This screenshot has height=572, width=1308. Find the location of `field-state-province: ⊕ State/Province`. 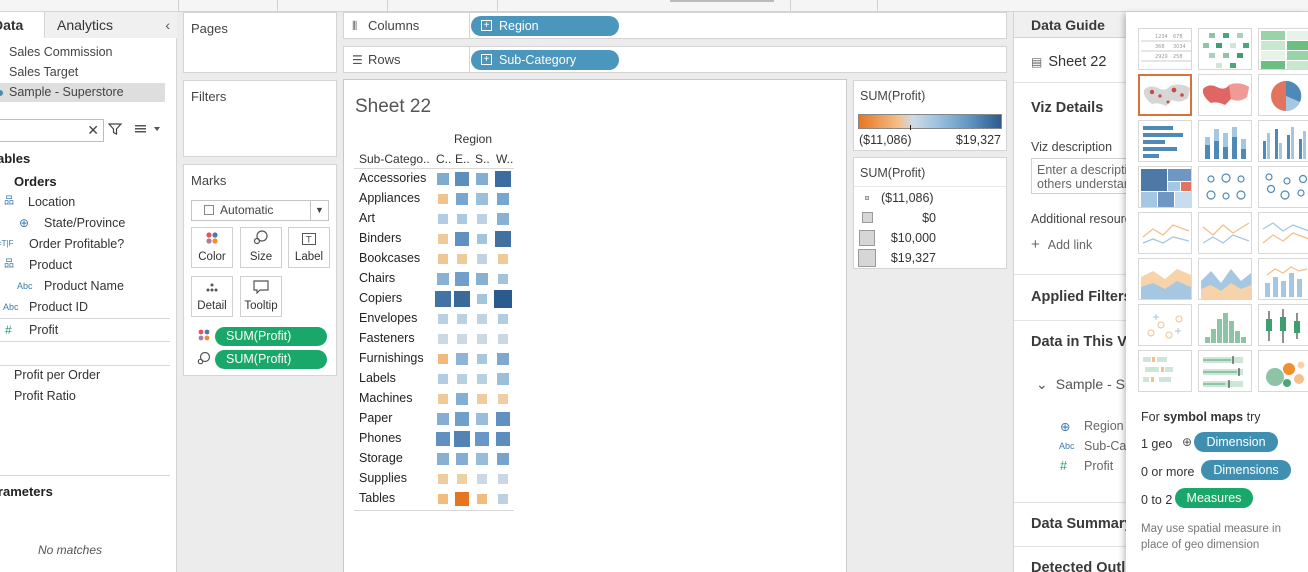

field-state-province: ⊕ State/Province is located at coordinates (72, 223).